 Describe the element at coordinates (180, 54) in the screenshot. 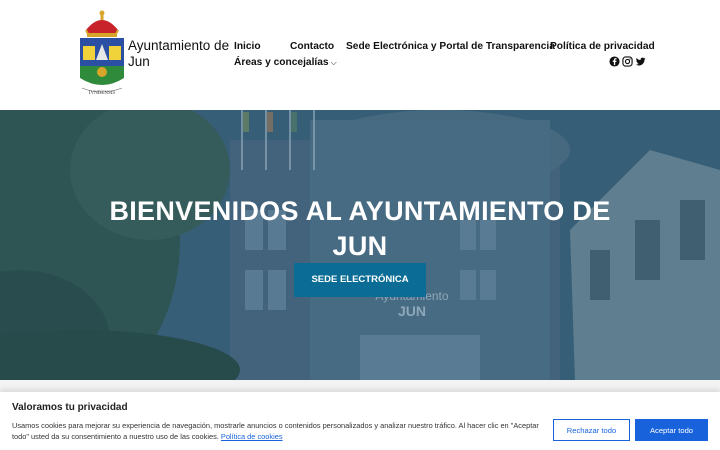

I see `site-title: Ayuntamiento de Jun` at that location.